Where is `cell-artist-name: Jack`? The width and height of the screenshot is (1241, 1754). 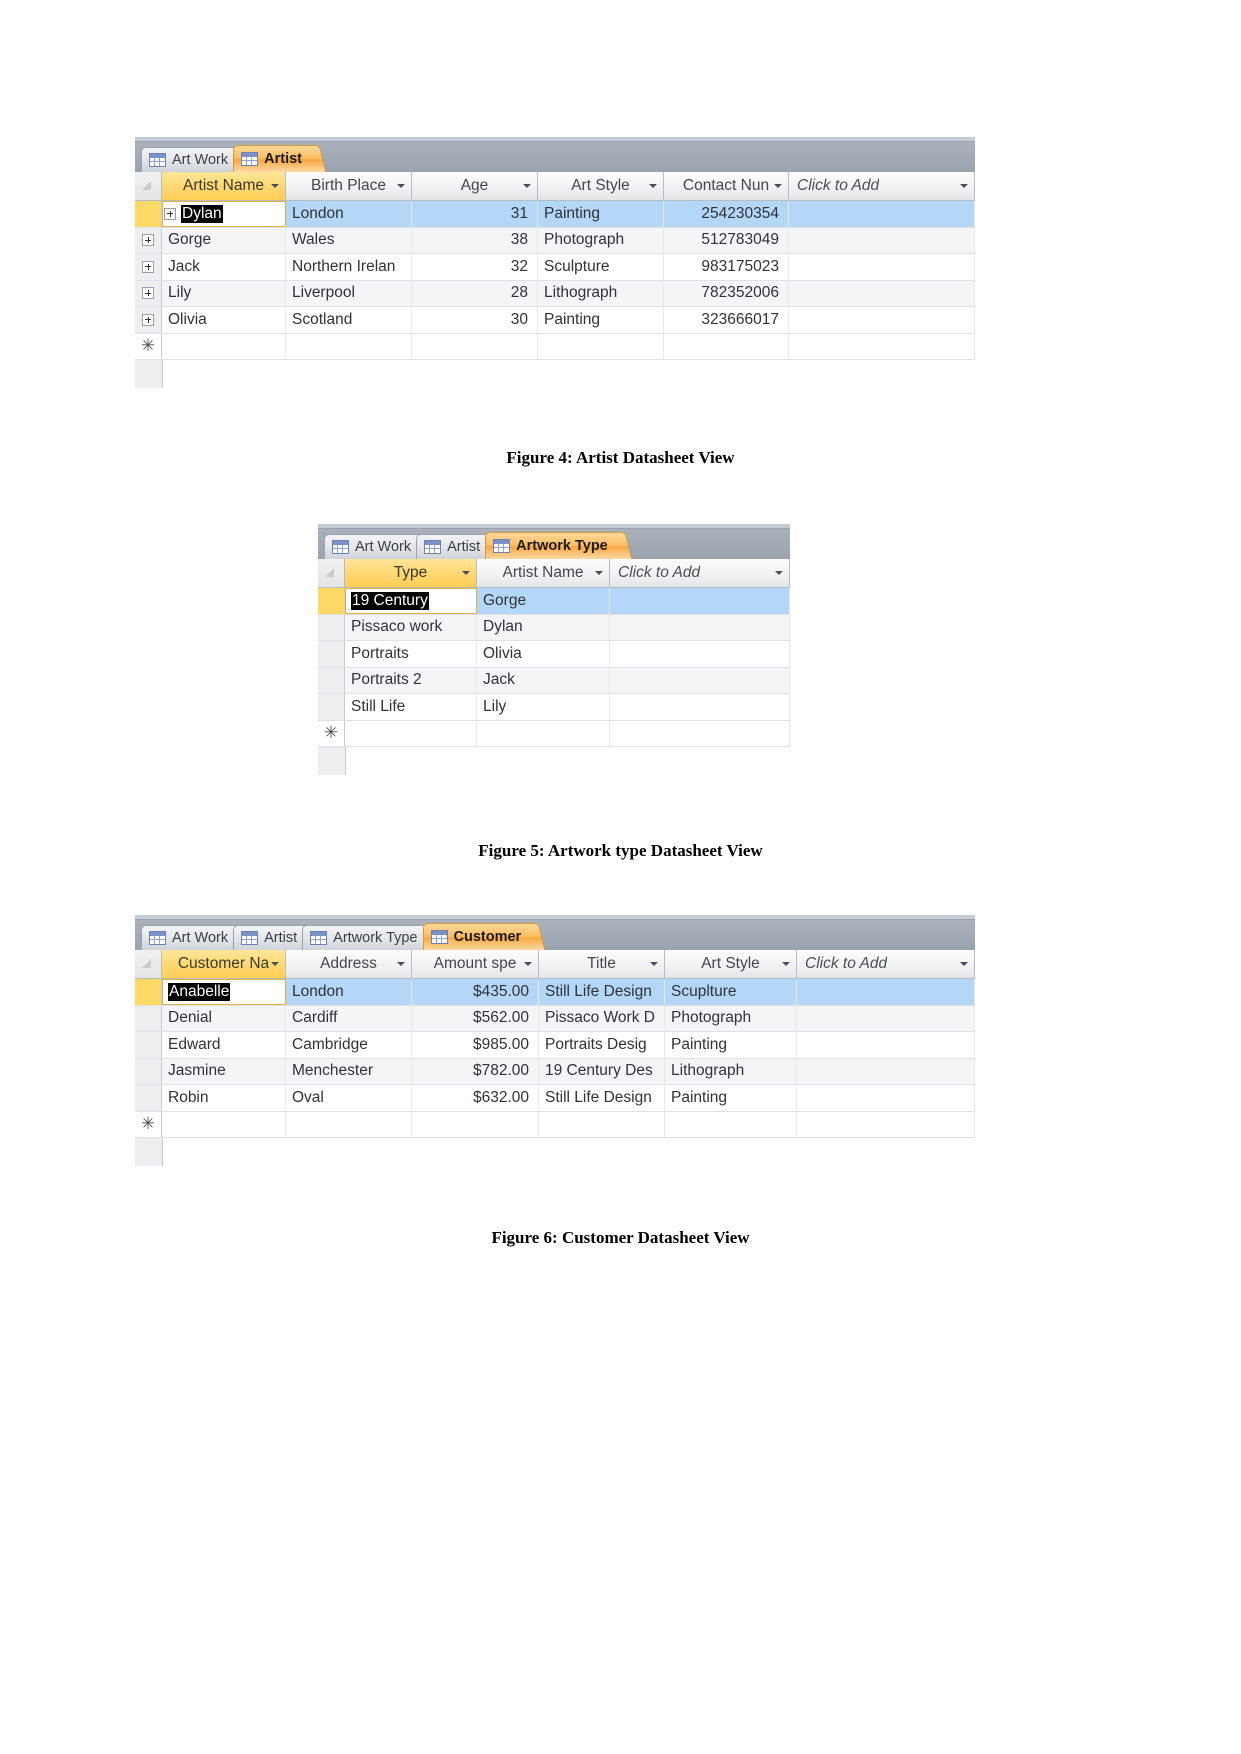
cell-artist-name: Jack is located at coordinates (224, 267).